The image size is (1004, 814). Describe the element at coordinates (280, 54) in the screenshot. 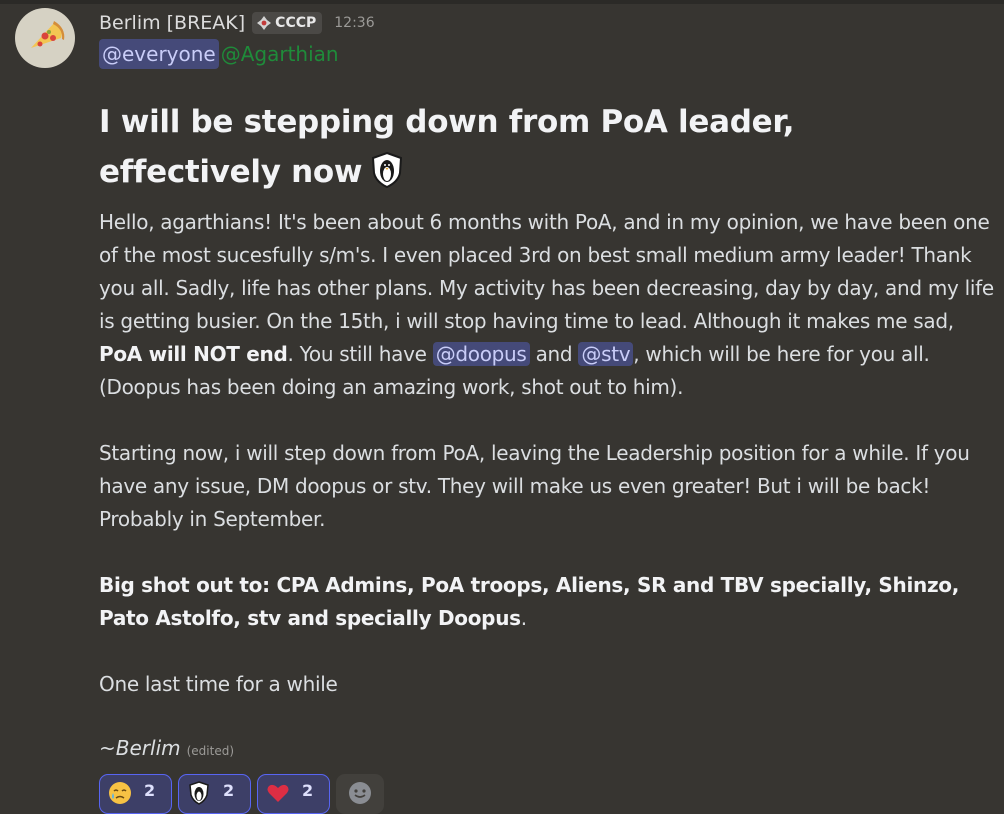

I see `role-mention: @Agarthian` at that location.